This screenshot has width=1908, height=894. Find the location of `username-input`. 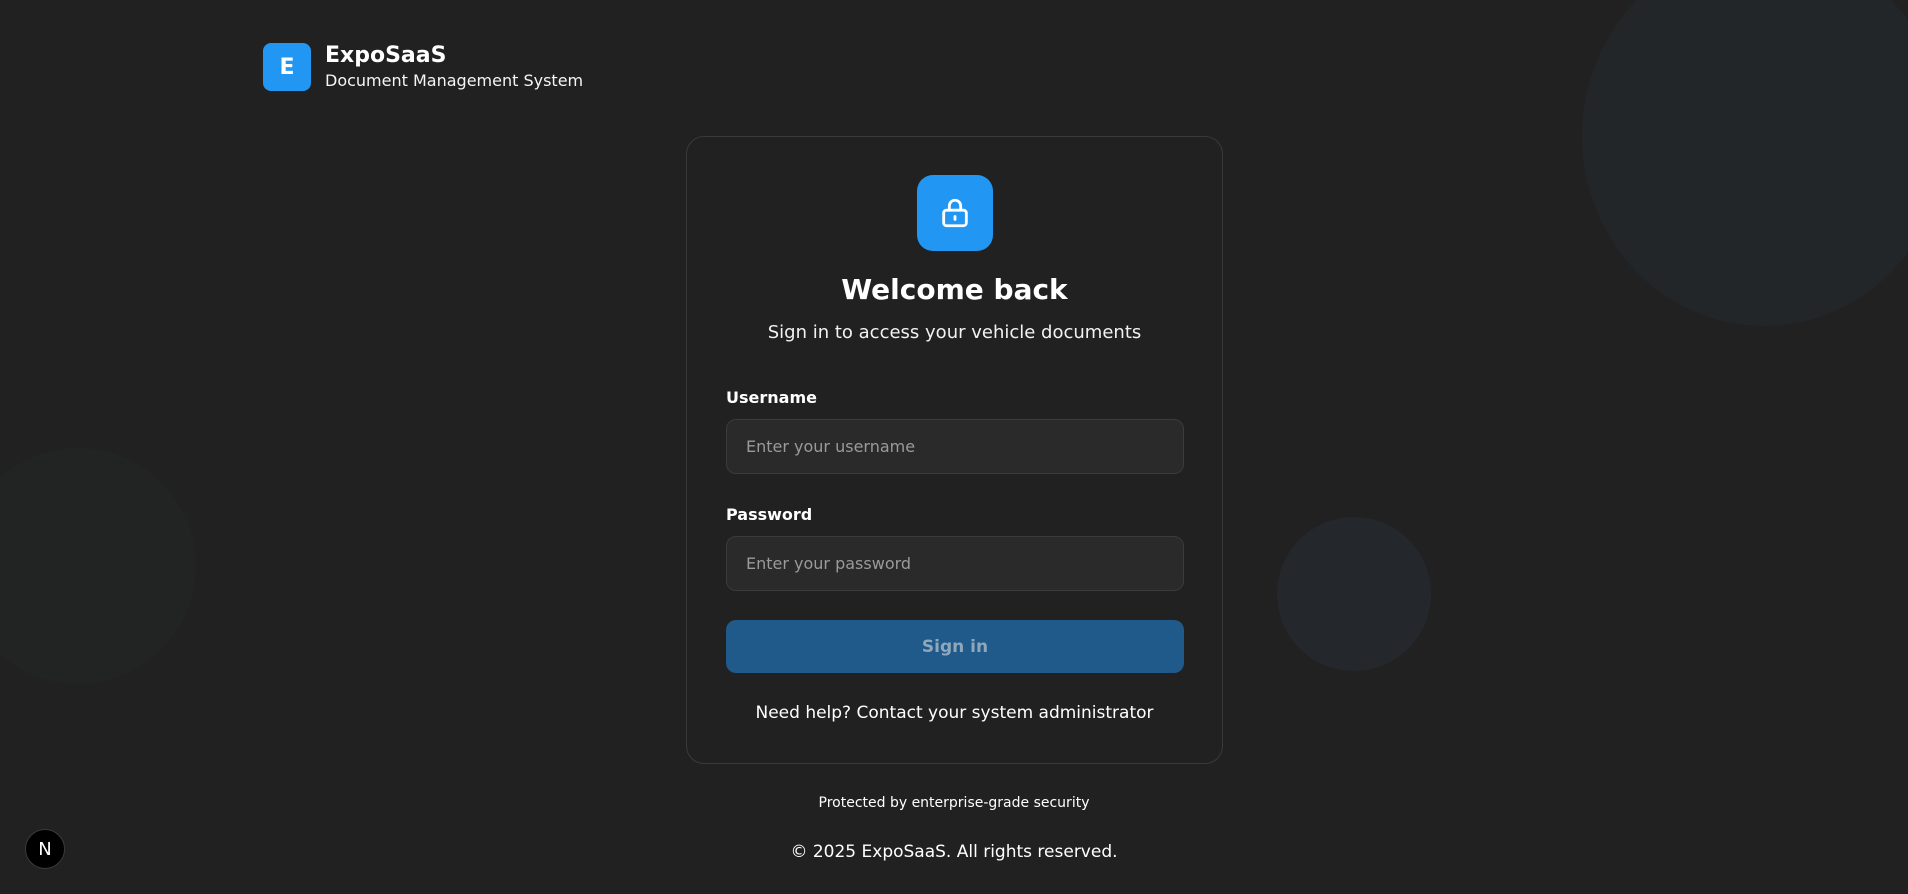

username-input is located at coordinates (955, 446).